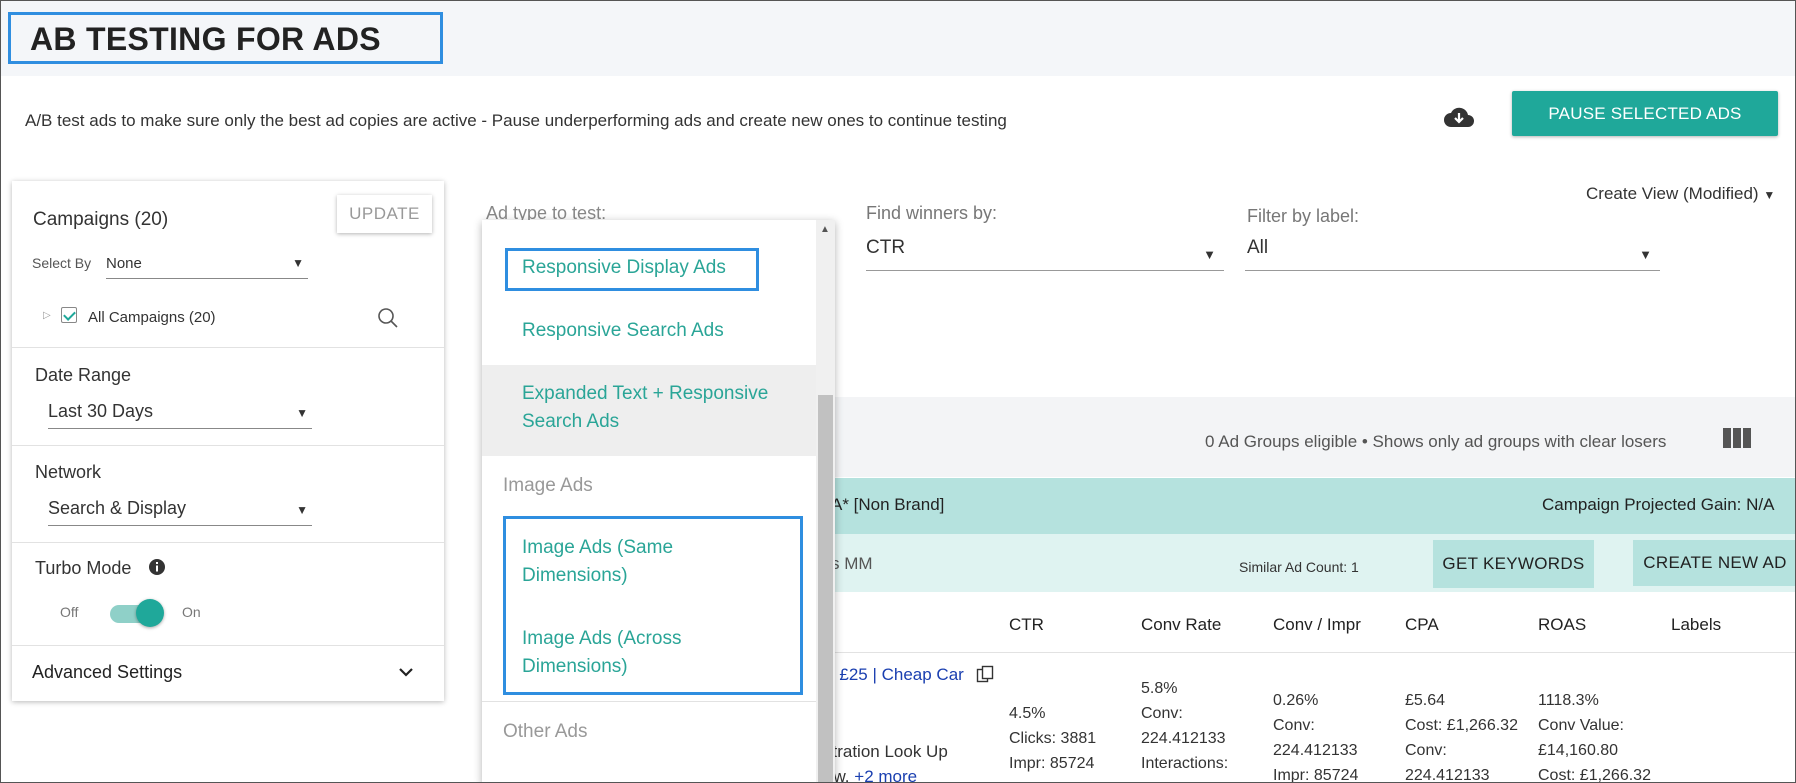 The width and height of the screenshot is (1796, 783). Describe the element at coordinates (152, 317) in the screenshot. I see `all-campaigns-label: All Campaigns (20)` at that location.